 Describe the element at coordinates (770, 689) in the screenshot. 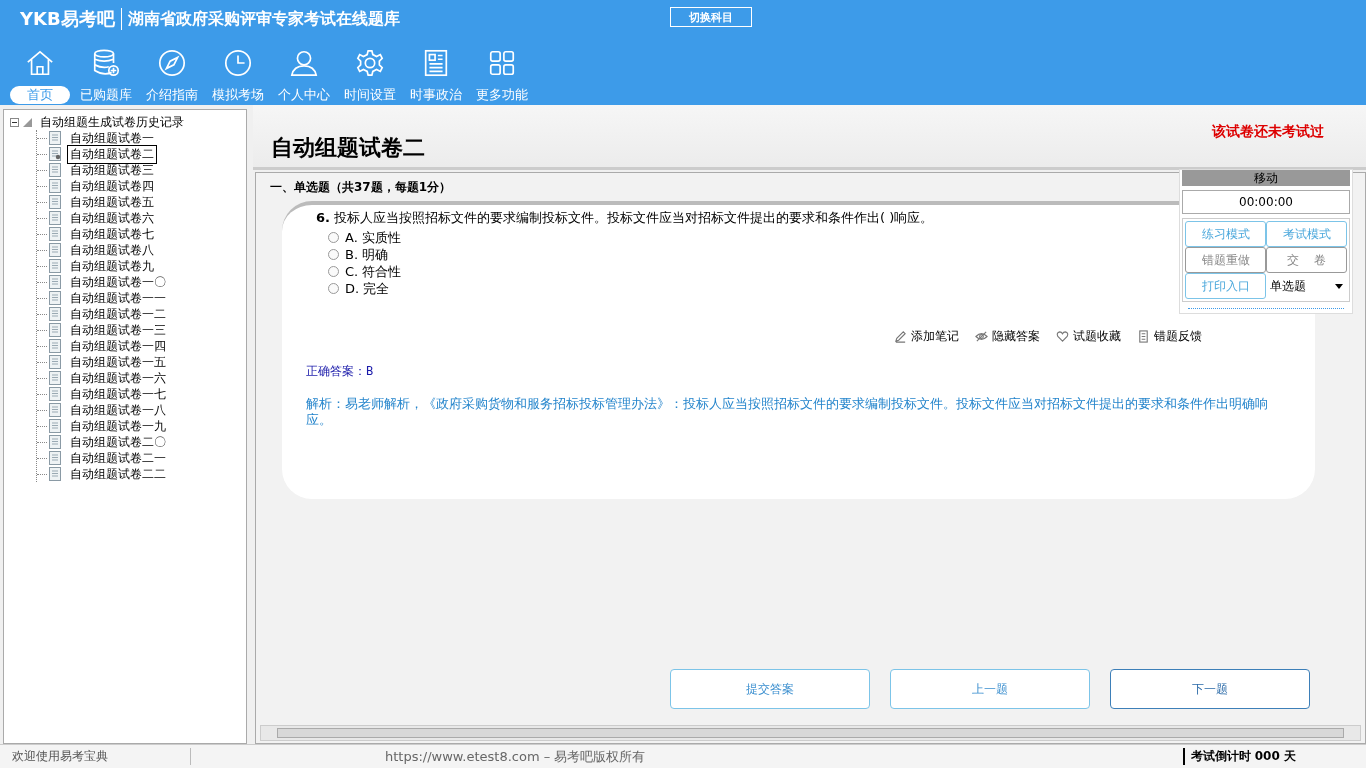

I see `question-nav-button: 提交答案` at that location.